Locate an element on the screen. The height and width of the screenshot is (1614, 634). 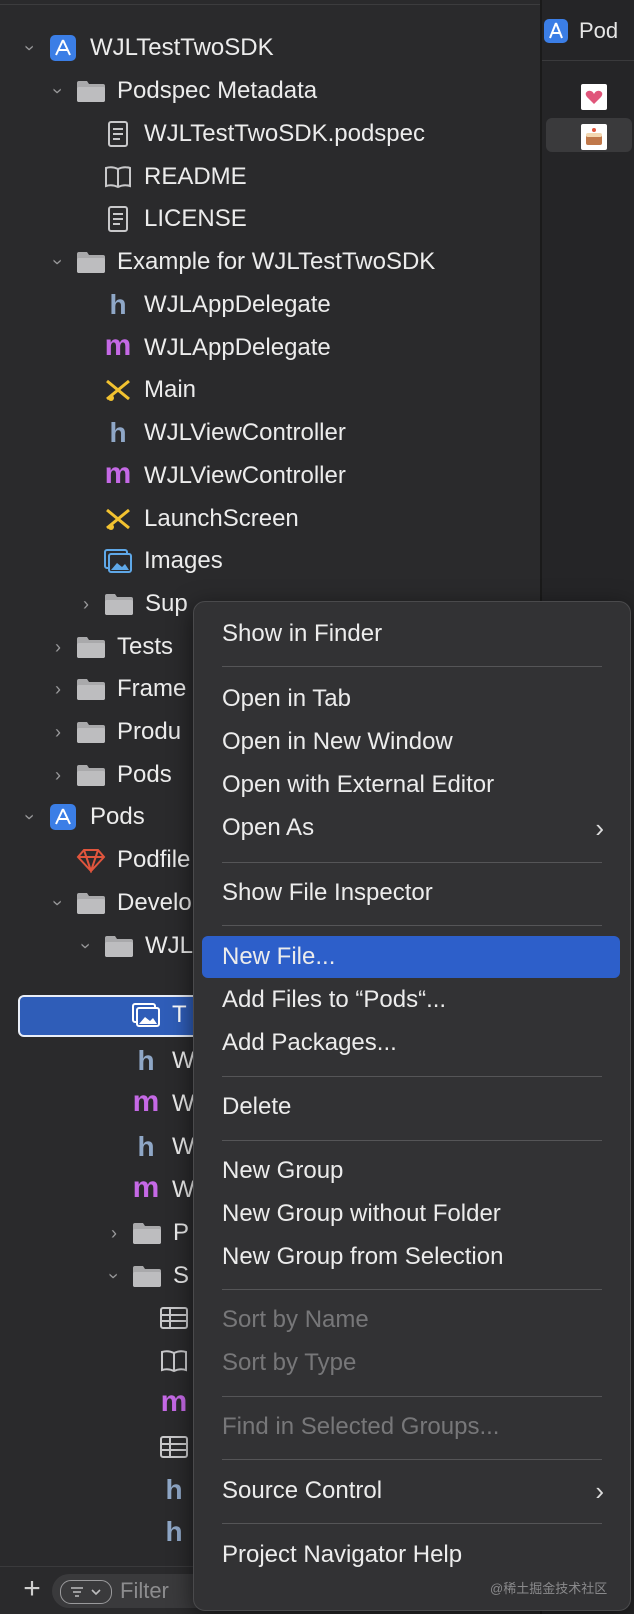
tree-row-podspec-file: WJLTestTwoSDK.podspec is located at coordinates (270, 134).